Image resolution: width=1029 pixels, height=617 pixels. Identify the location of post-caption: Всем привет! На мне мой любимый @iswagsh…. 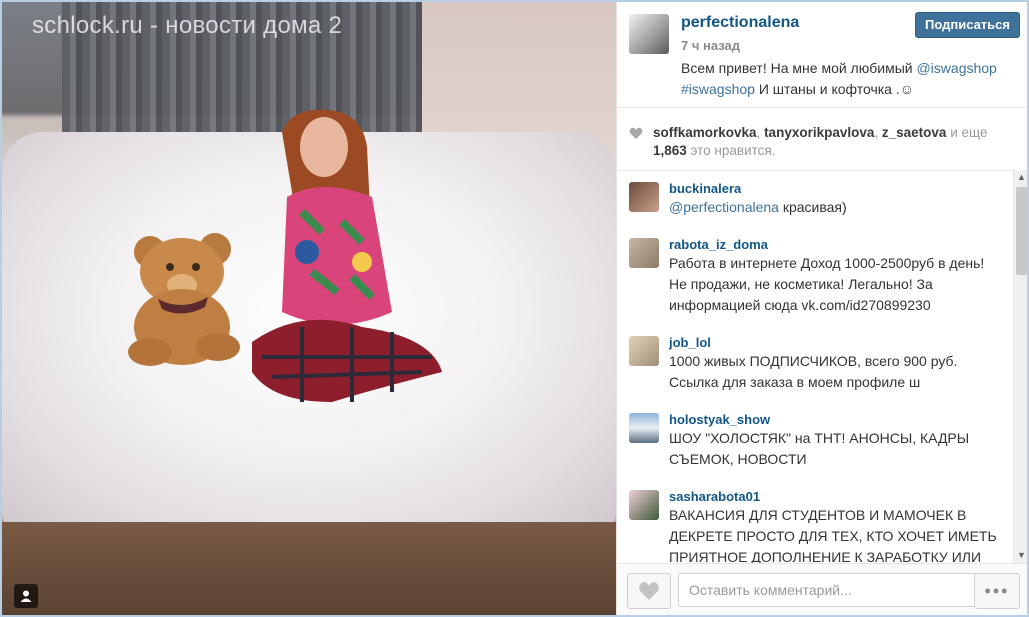
(846, 79).